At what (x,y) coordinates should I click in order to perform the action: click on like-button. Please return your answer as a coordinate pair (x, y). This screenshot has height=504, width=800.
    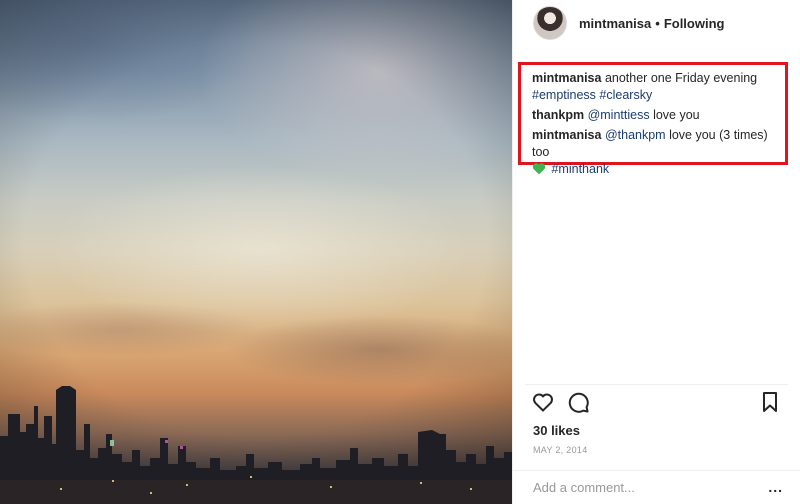
    Looking at the image, I should click on (544, 403).